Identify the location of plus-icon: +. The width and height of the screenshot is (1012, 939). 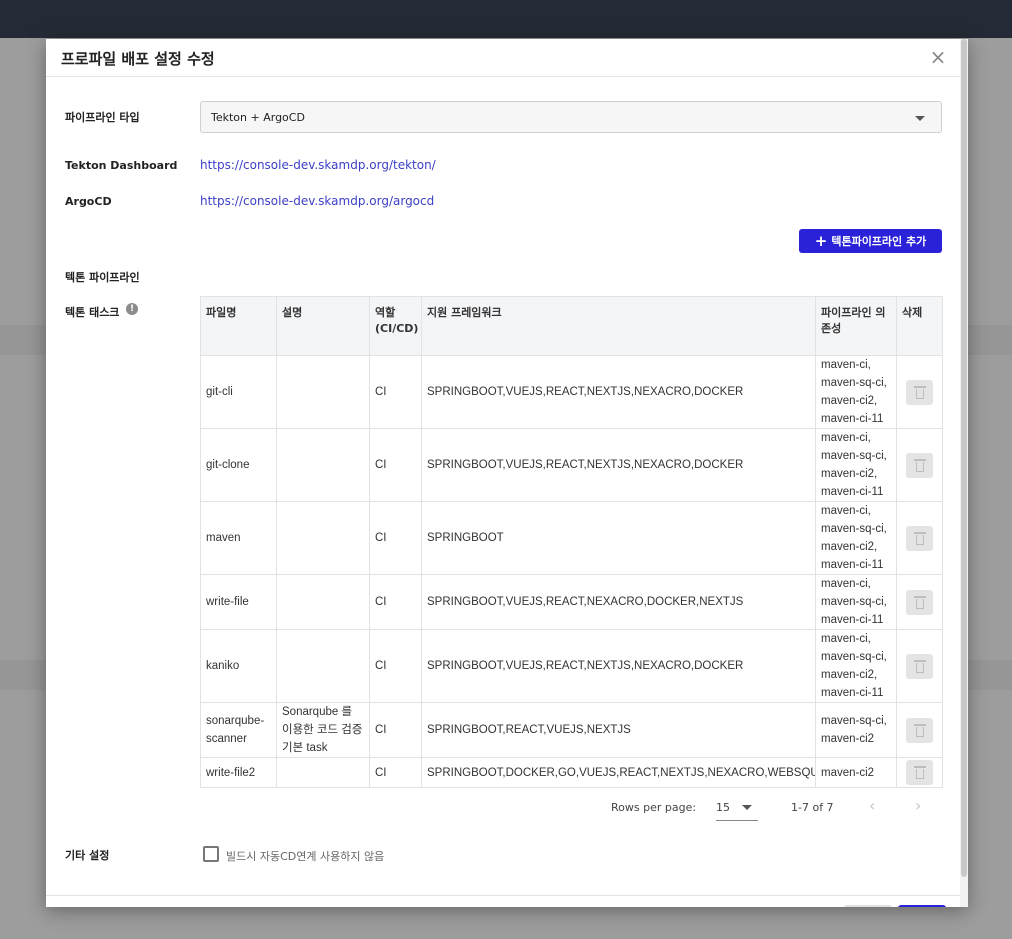
(821, 240).